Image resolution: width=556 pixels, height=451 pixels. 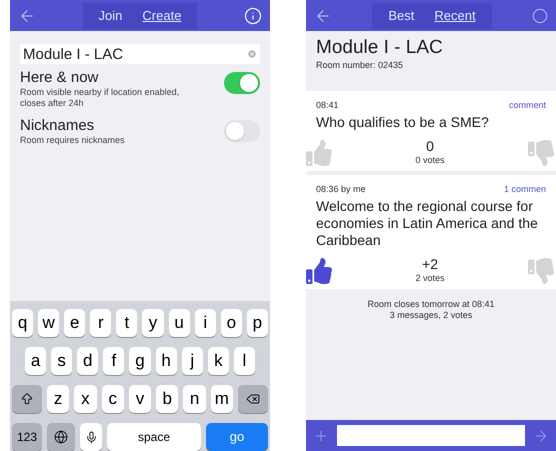 I want to click on keyboard-key: j, so click(x=192, y=361).